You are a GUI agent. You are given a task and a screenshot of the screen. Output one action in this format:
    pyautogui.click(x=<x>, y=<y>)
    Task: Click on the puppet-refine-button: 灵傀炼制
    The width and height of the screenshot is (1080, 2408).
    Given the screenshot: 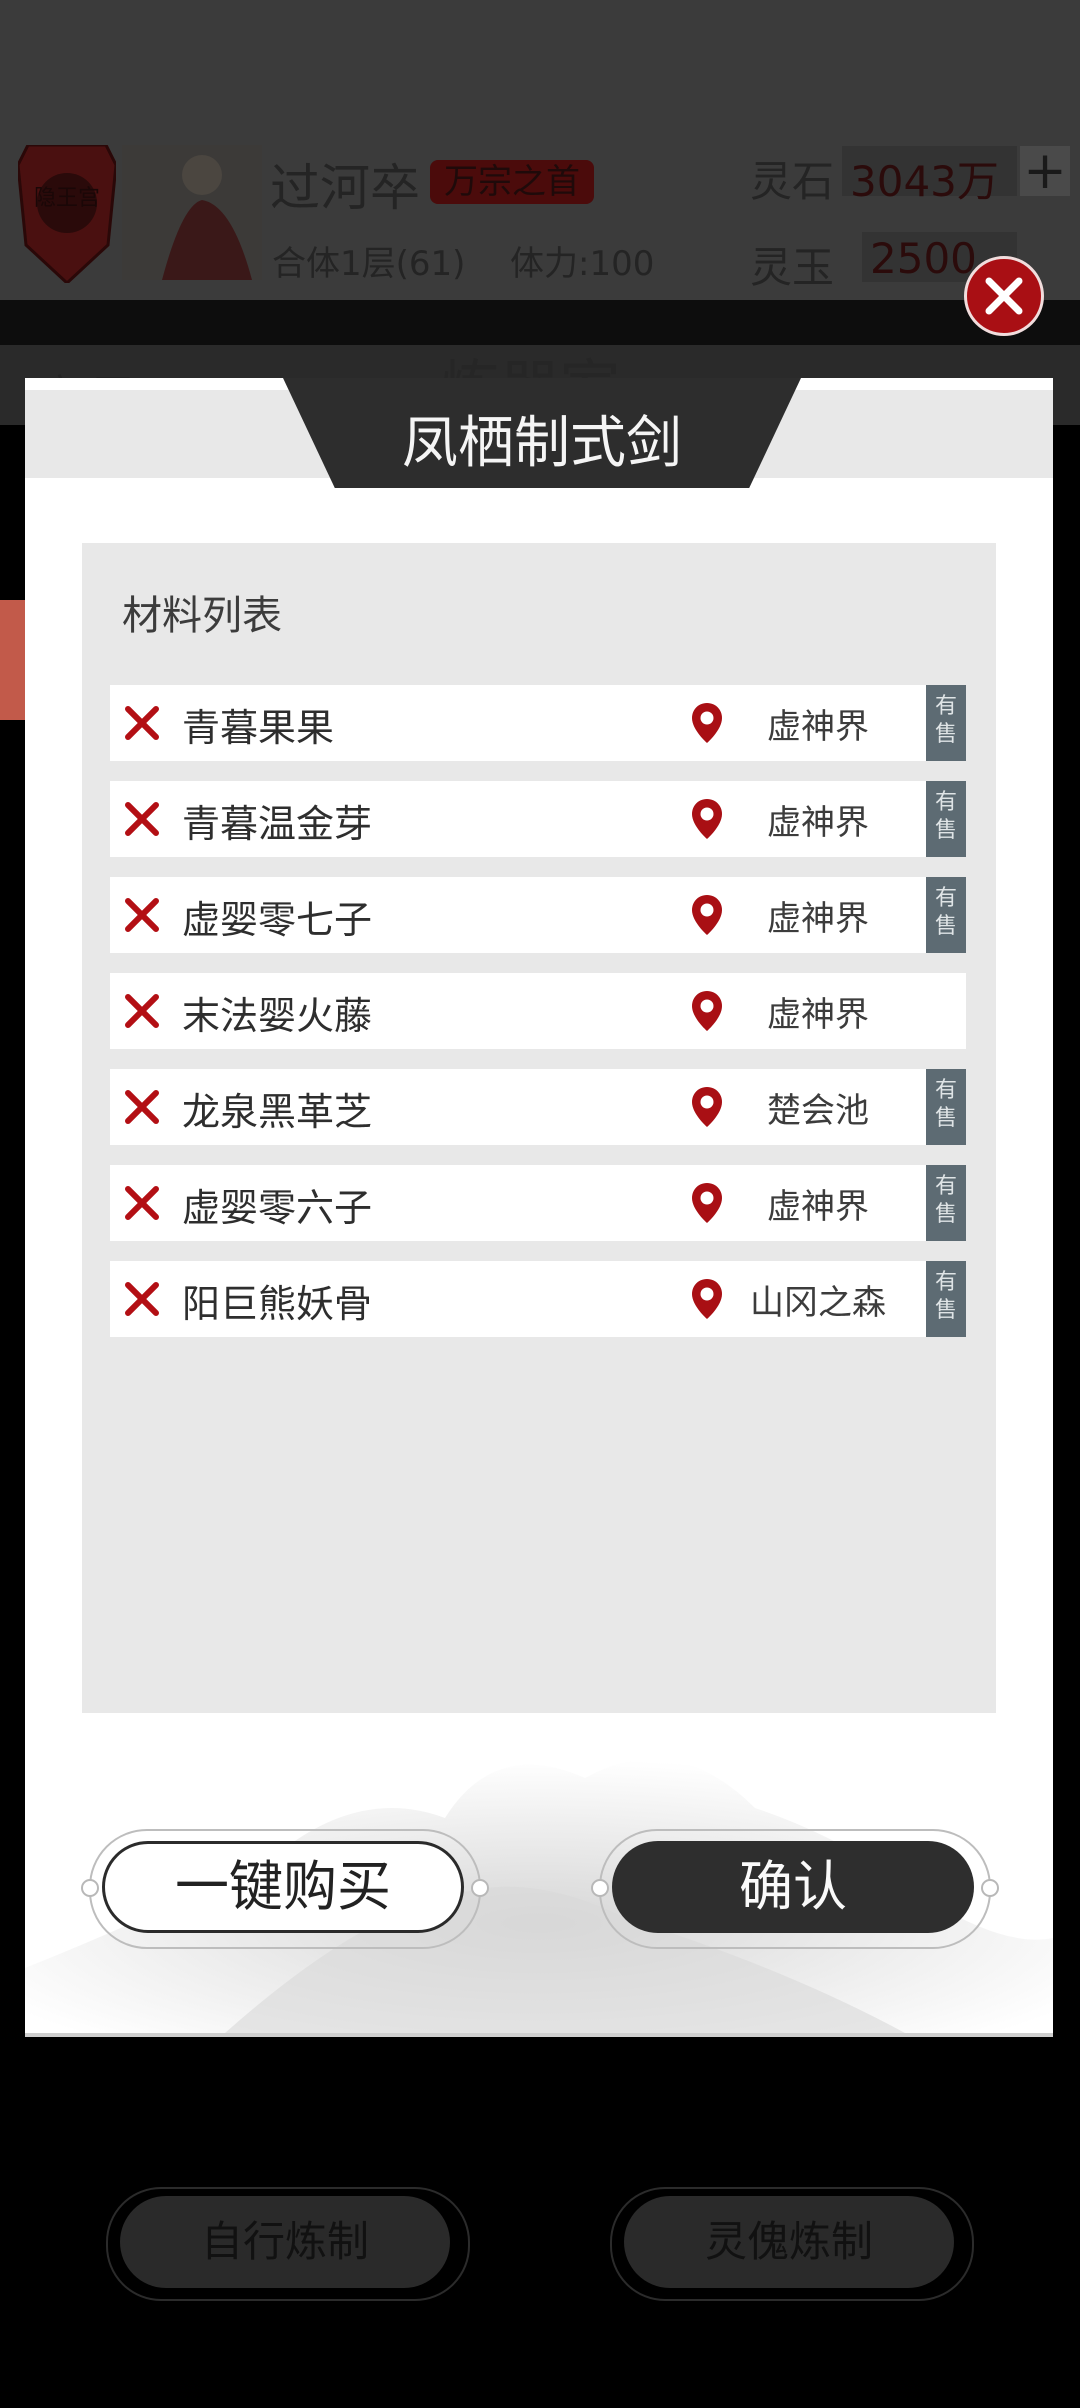 What is the action you would take?
    pyautogui.click(x=789, y=2242)
    